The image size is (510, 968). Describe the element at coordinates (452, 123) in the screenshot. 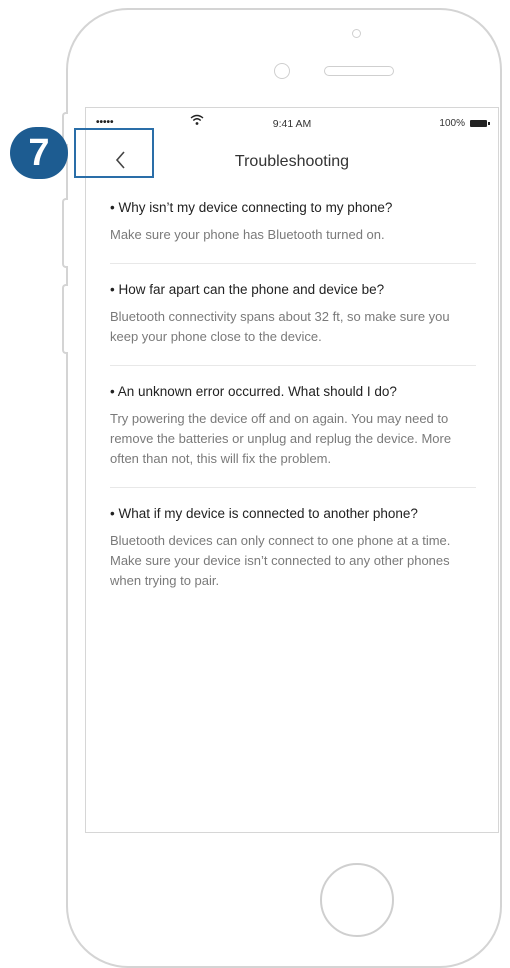

I see `battery-percent: 100%` at that location.